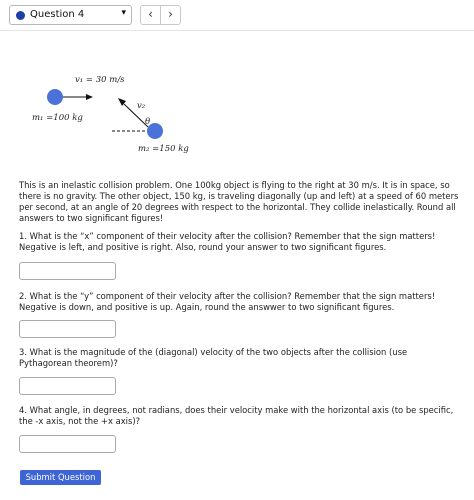 This screenshot has width=474, height=500. What do you see at coordinates (155, 131) in the screenshot?
I see `m2-ball` at bounding box center [155, 131].